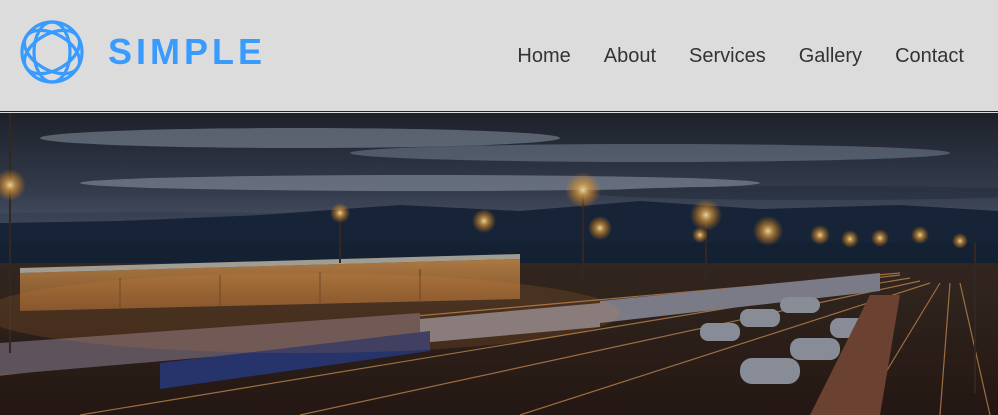 The image size is (998, 415). Describe the element at coordinates (543, 56) in the screenshot. I see `nav-item-home: Home` at that location.